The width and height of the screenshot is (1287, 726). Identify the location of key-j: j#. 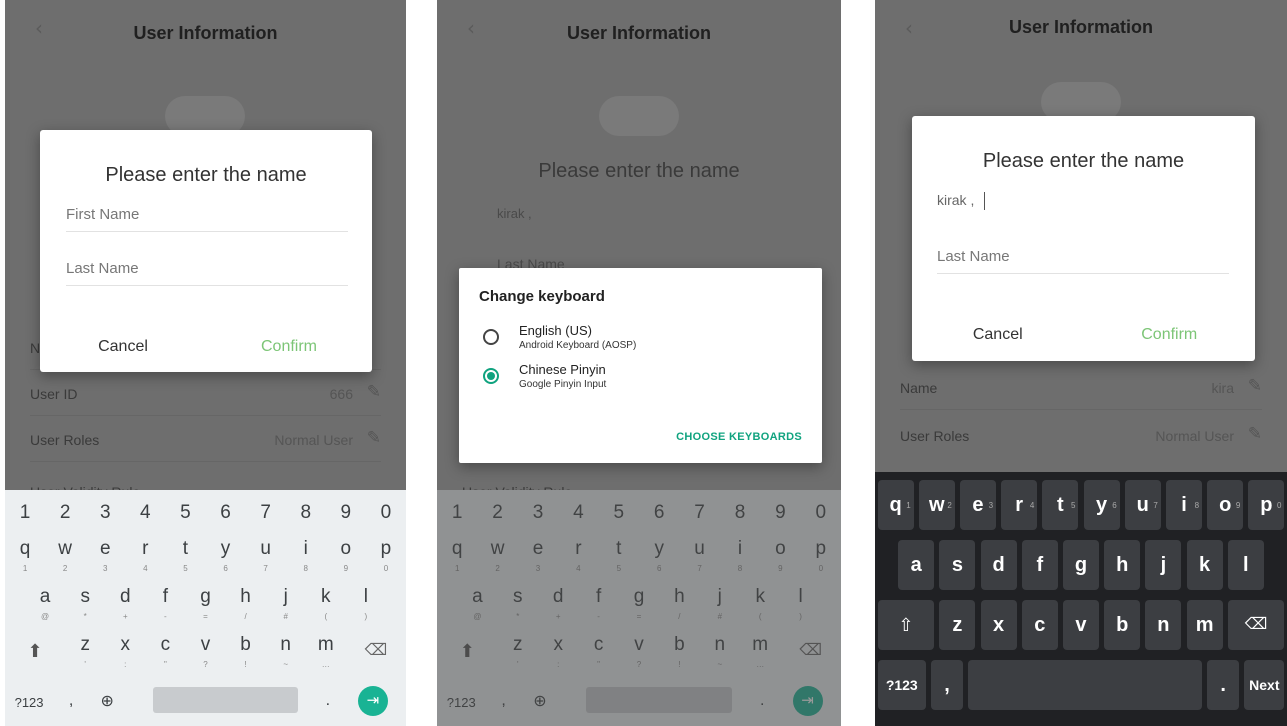
(286, 604).